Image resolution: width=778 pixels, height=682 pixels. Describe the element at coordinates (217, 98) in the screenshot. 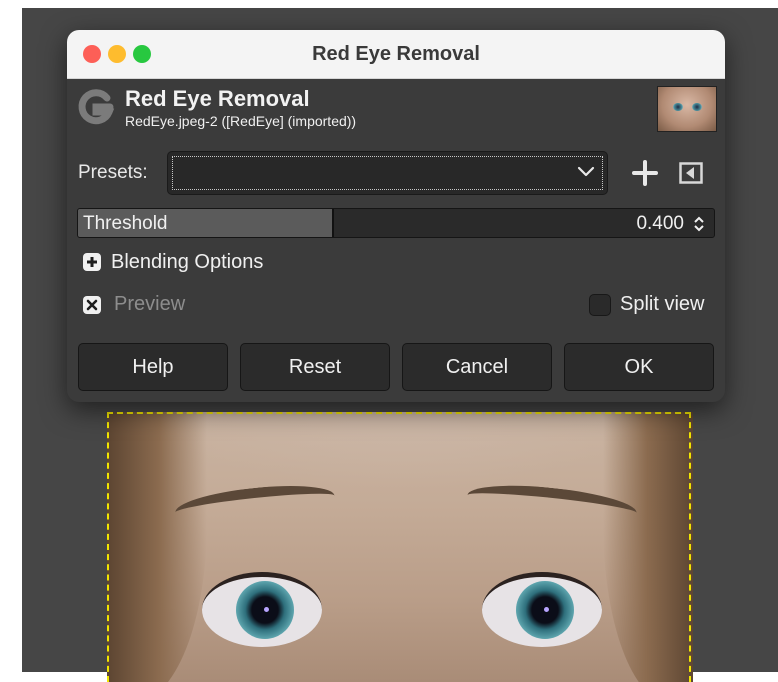

I see `dialog-header-title: Red Eye Removal` at that location.